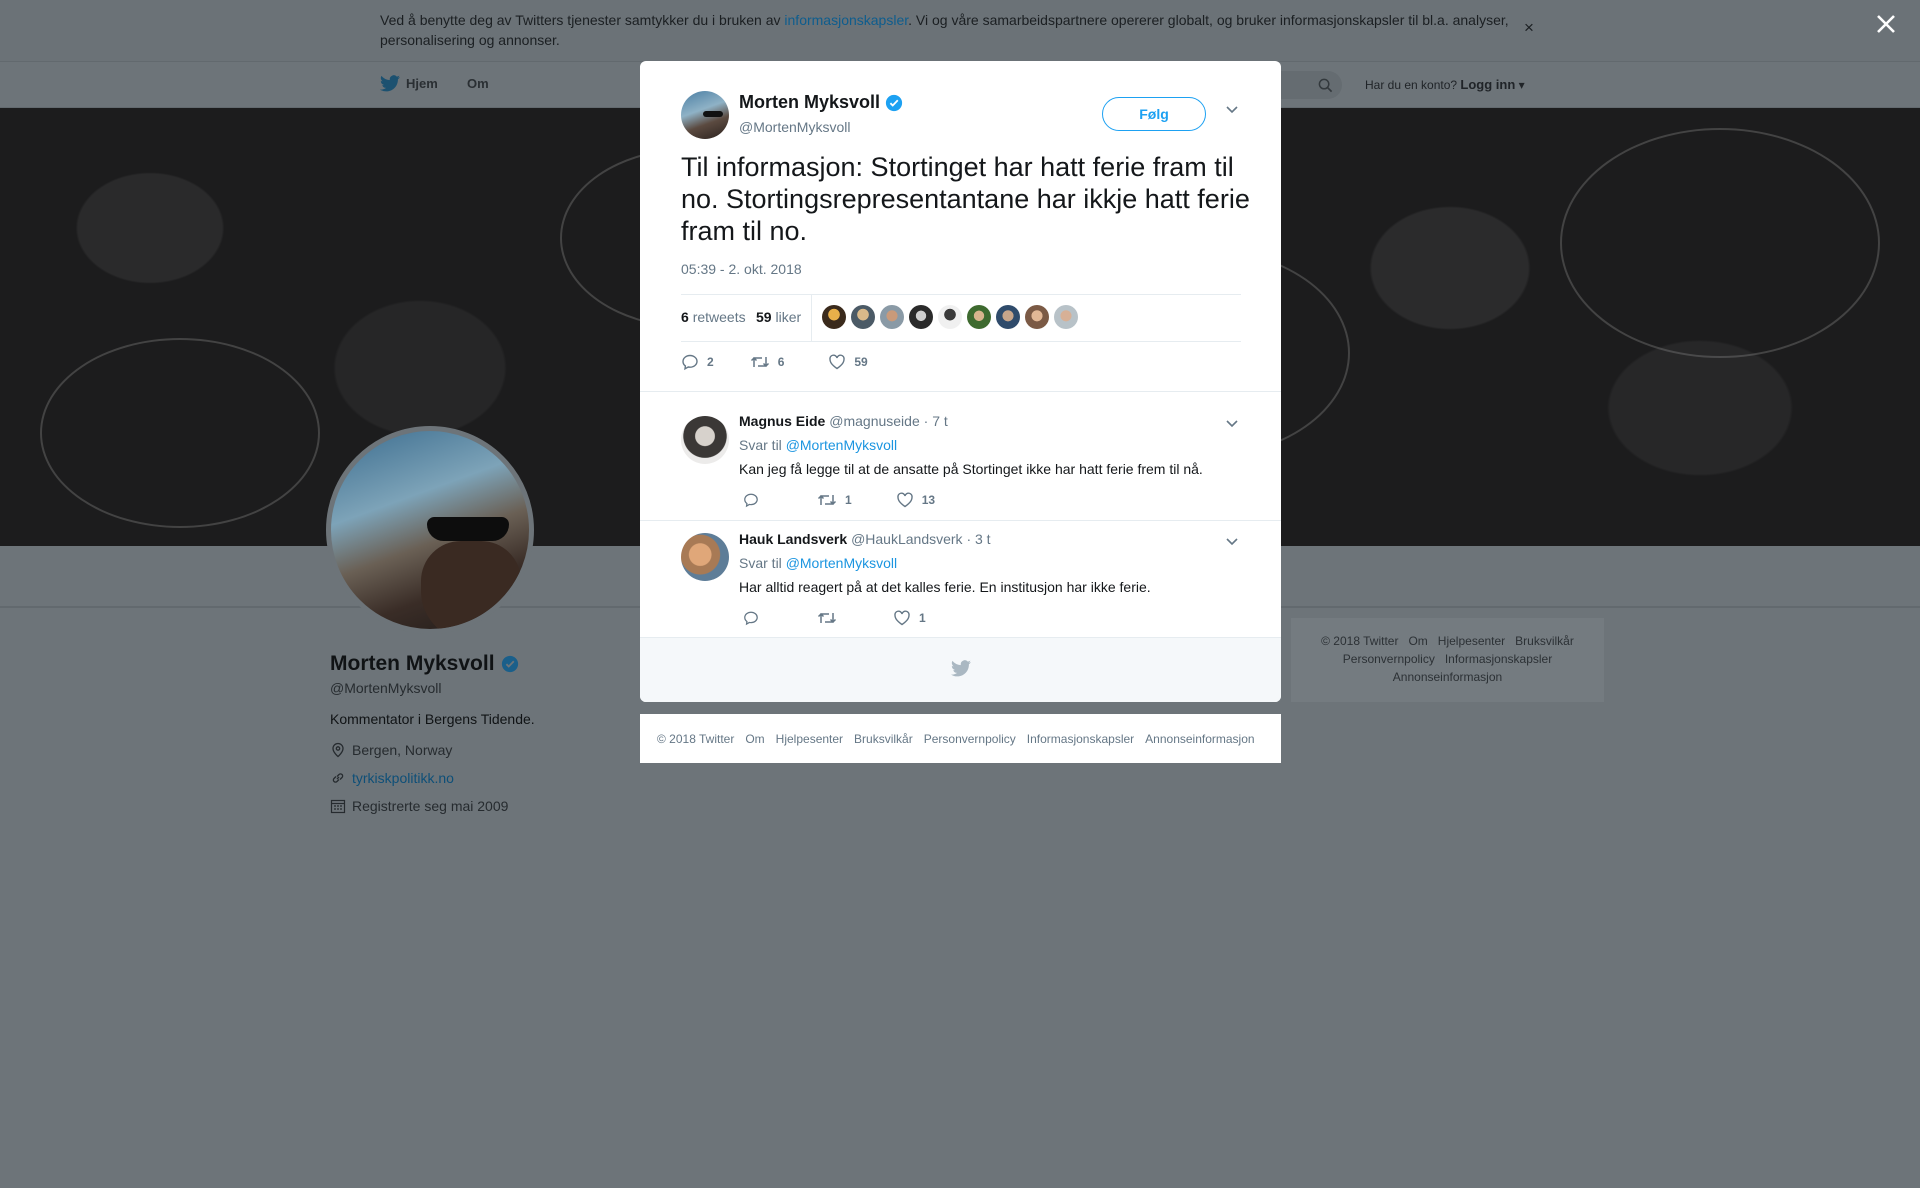 The image size is (1920, 1188). I want to click on stats-divider, so click(811, 318).